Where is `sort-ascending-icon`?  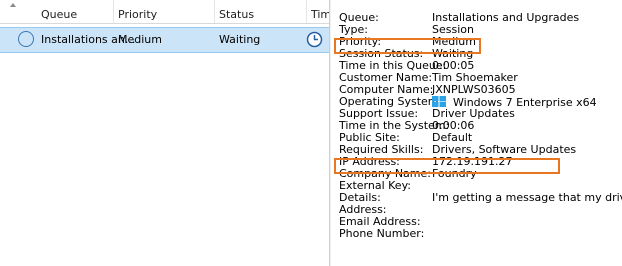
sort-ascending-icon is located at coordinates (13, 5).